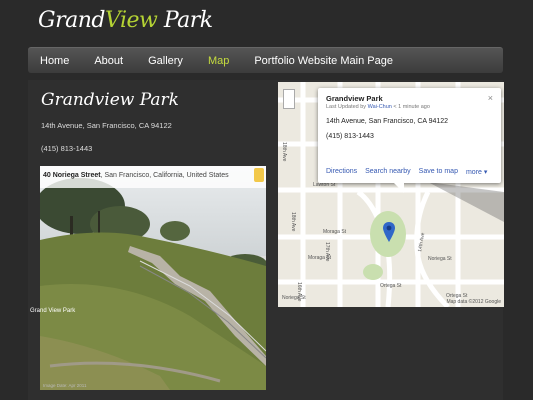  What do you see at coordinates (108, 61) in the screenshot?
I see `nav-about: About` at bounding box center [108, 61].